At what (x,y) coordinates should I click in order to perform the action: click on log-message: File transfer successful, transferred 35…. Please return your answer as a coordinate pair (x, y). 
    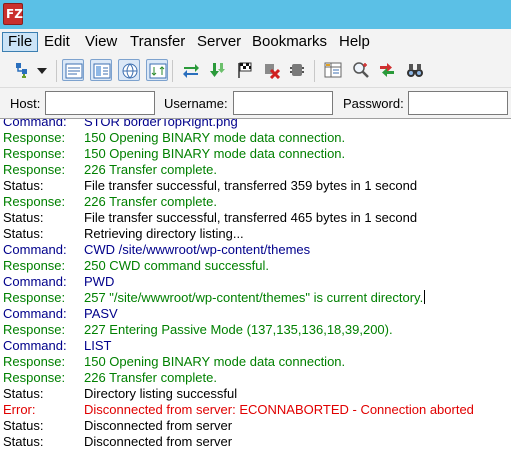
    Looking at the image, I should click on (251, 185).